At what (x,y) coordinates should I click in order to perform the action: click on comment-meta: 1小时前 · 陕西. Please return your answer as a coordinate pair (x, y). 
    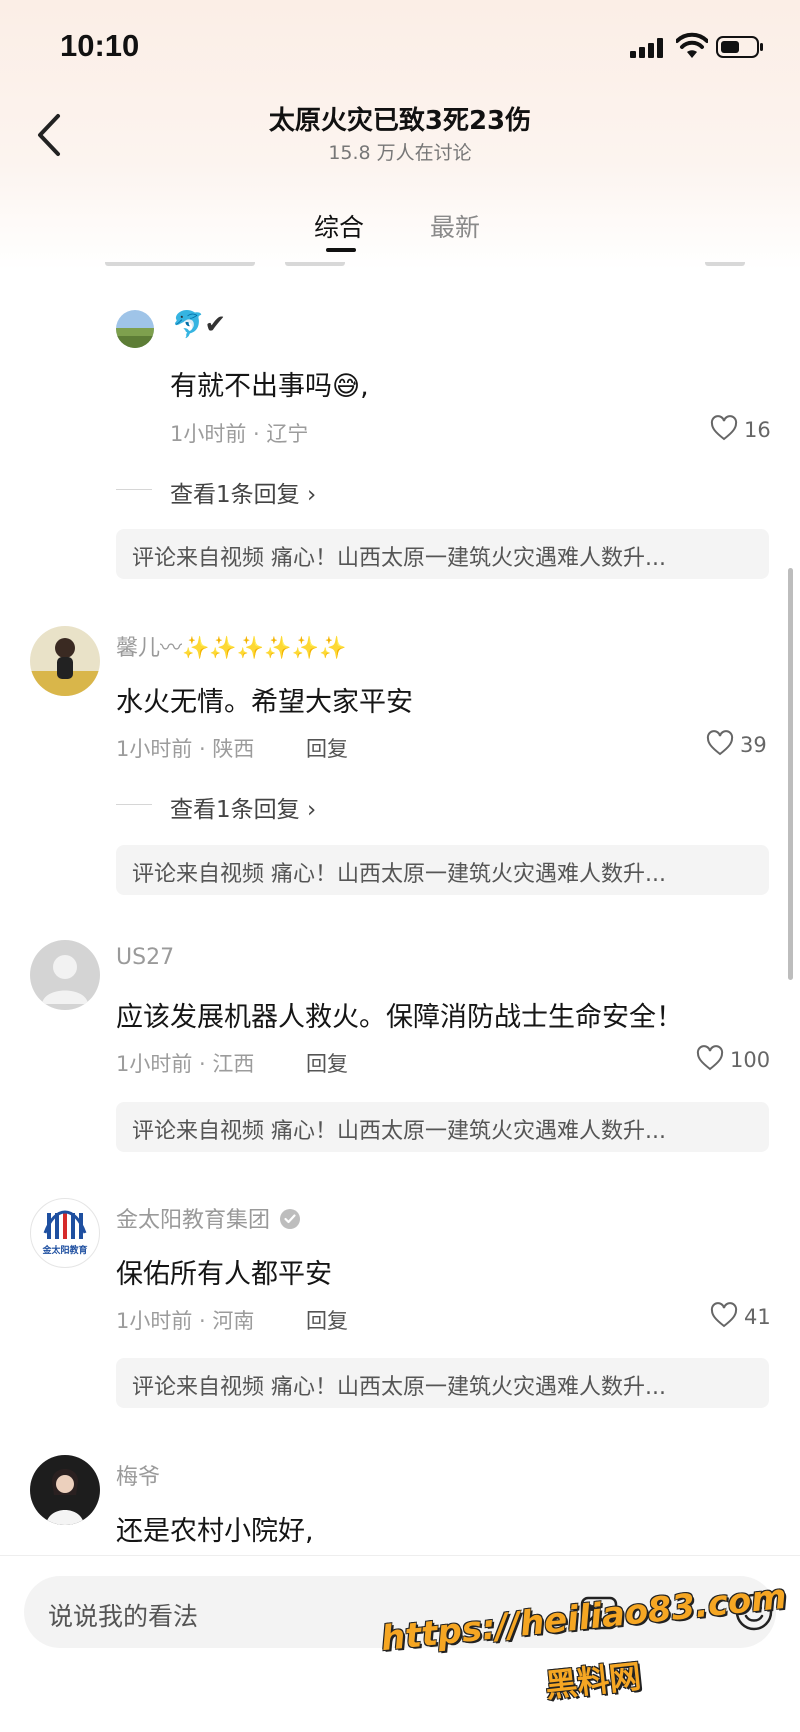
    Looking at the image, I should click on (185, 749).